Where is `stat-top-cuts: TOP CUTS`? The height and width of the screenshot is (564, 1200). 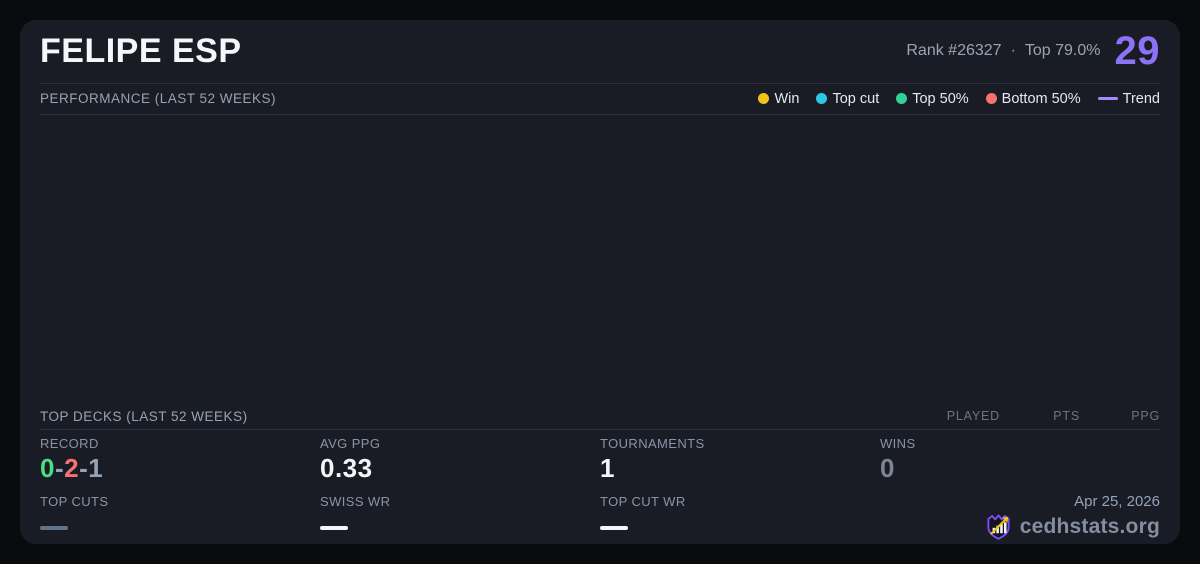 stat-top-cuts: TOP CUTS is located at coordinates (180, 519).